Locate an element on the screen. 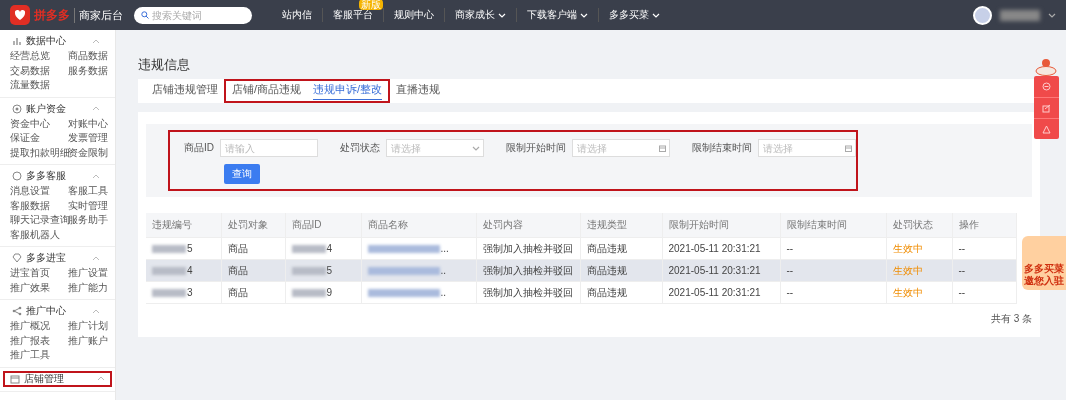 The height and width of the screenshot is (400, 1066). avatar is located at coordinates (982, 15).